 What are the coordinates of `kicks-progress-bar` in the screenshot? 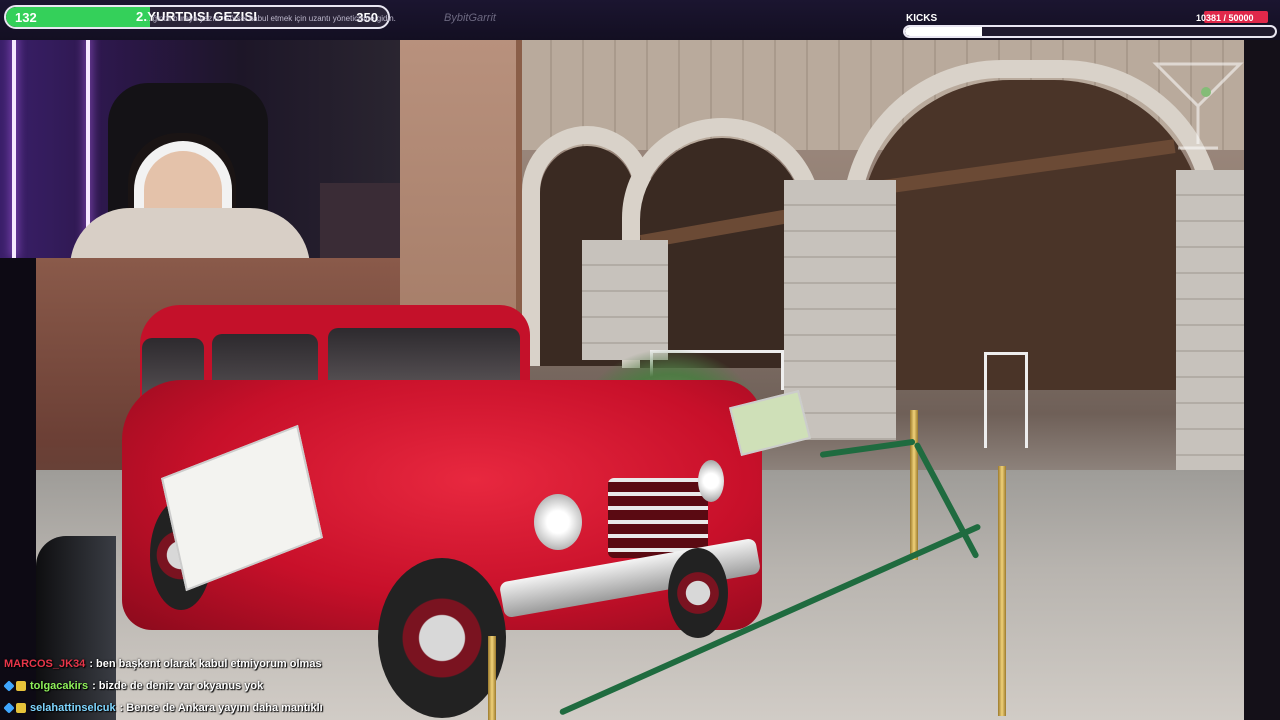 It's located at (1090, 31).